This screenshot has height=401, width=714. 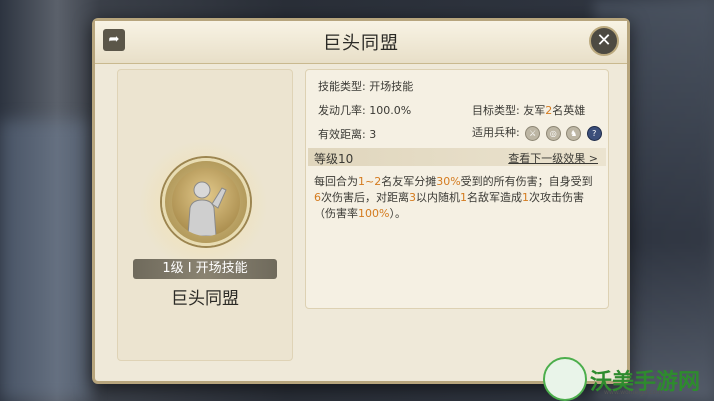 What do you see at coordinates (45, 260) in the screenshot?
I see `background-figure` at bounding box center [45, 260].